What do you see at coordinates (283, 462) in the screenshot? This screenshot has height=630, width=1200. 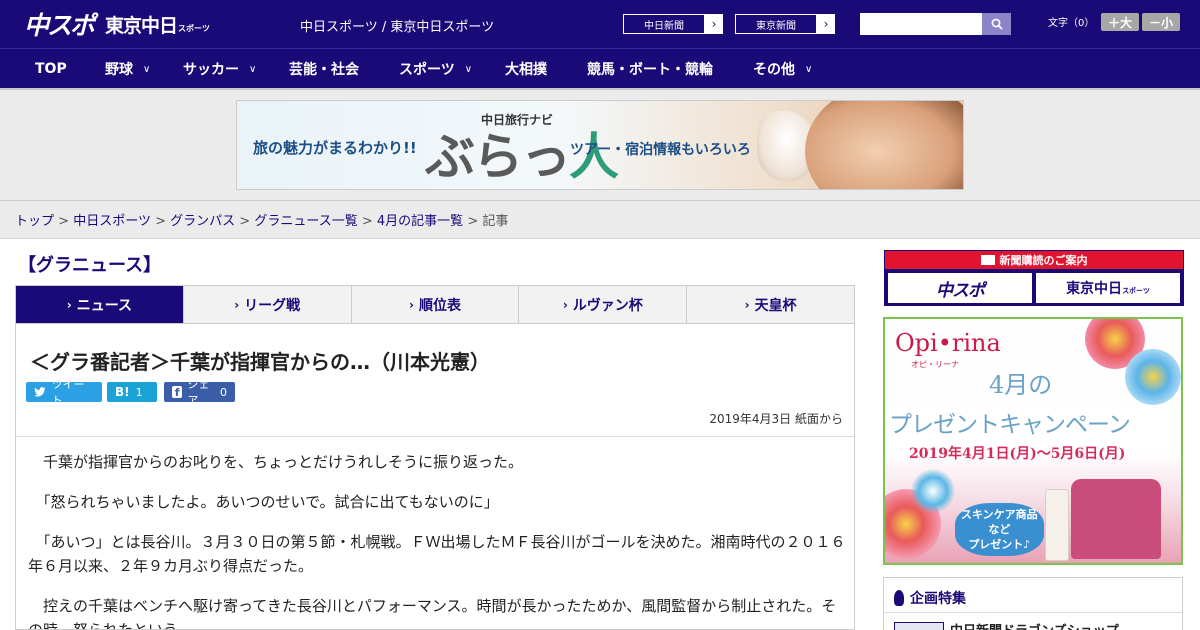 I see `article-paragraph: 千葉が指揮官からのお叱りを、ちょっとだけうれしそうに振り返った。` at bounding box center [283, 462].